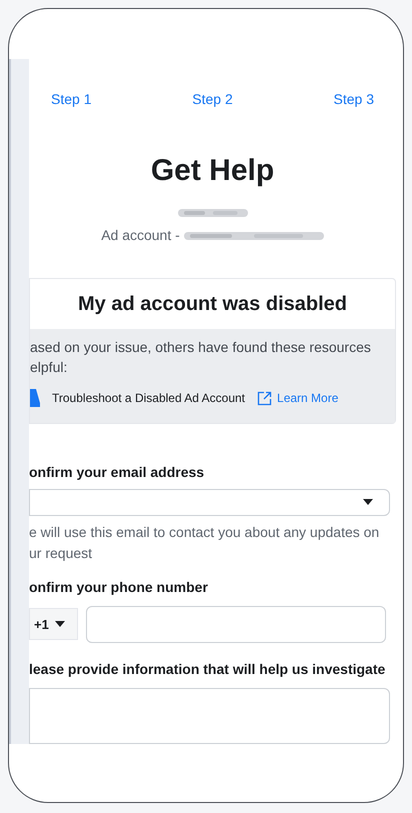 Image resolution: width=412 pixels, height=813 pixels. What do you see at coordinates (201, 357) in the screenshot?
I see `card-message: ased on your issue, others have found these resources elpful:` at bounding box center [201, 357].